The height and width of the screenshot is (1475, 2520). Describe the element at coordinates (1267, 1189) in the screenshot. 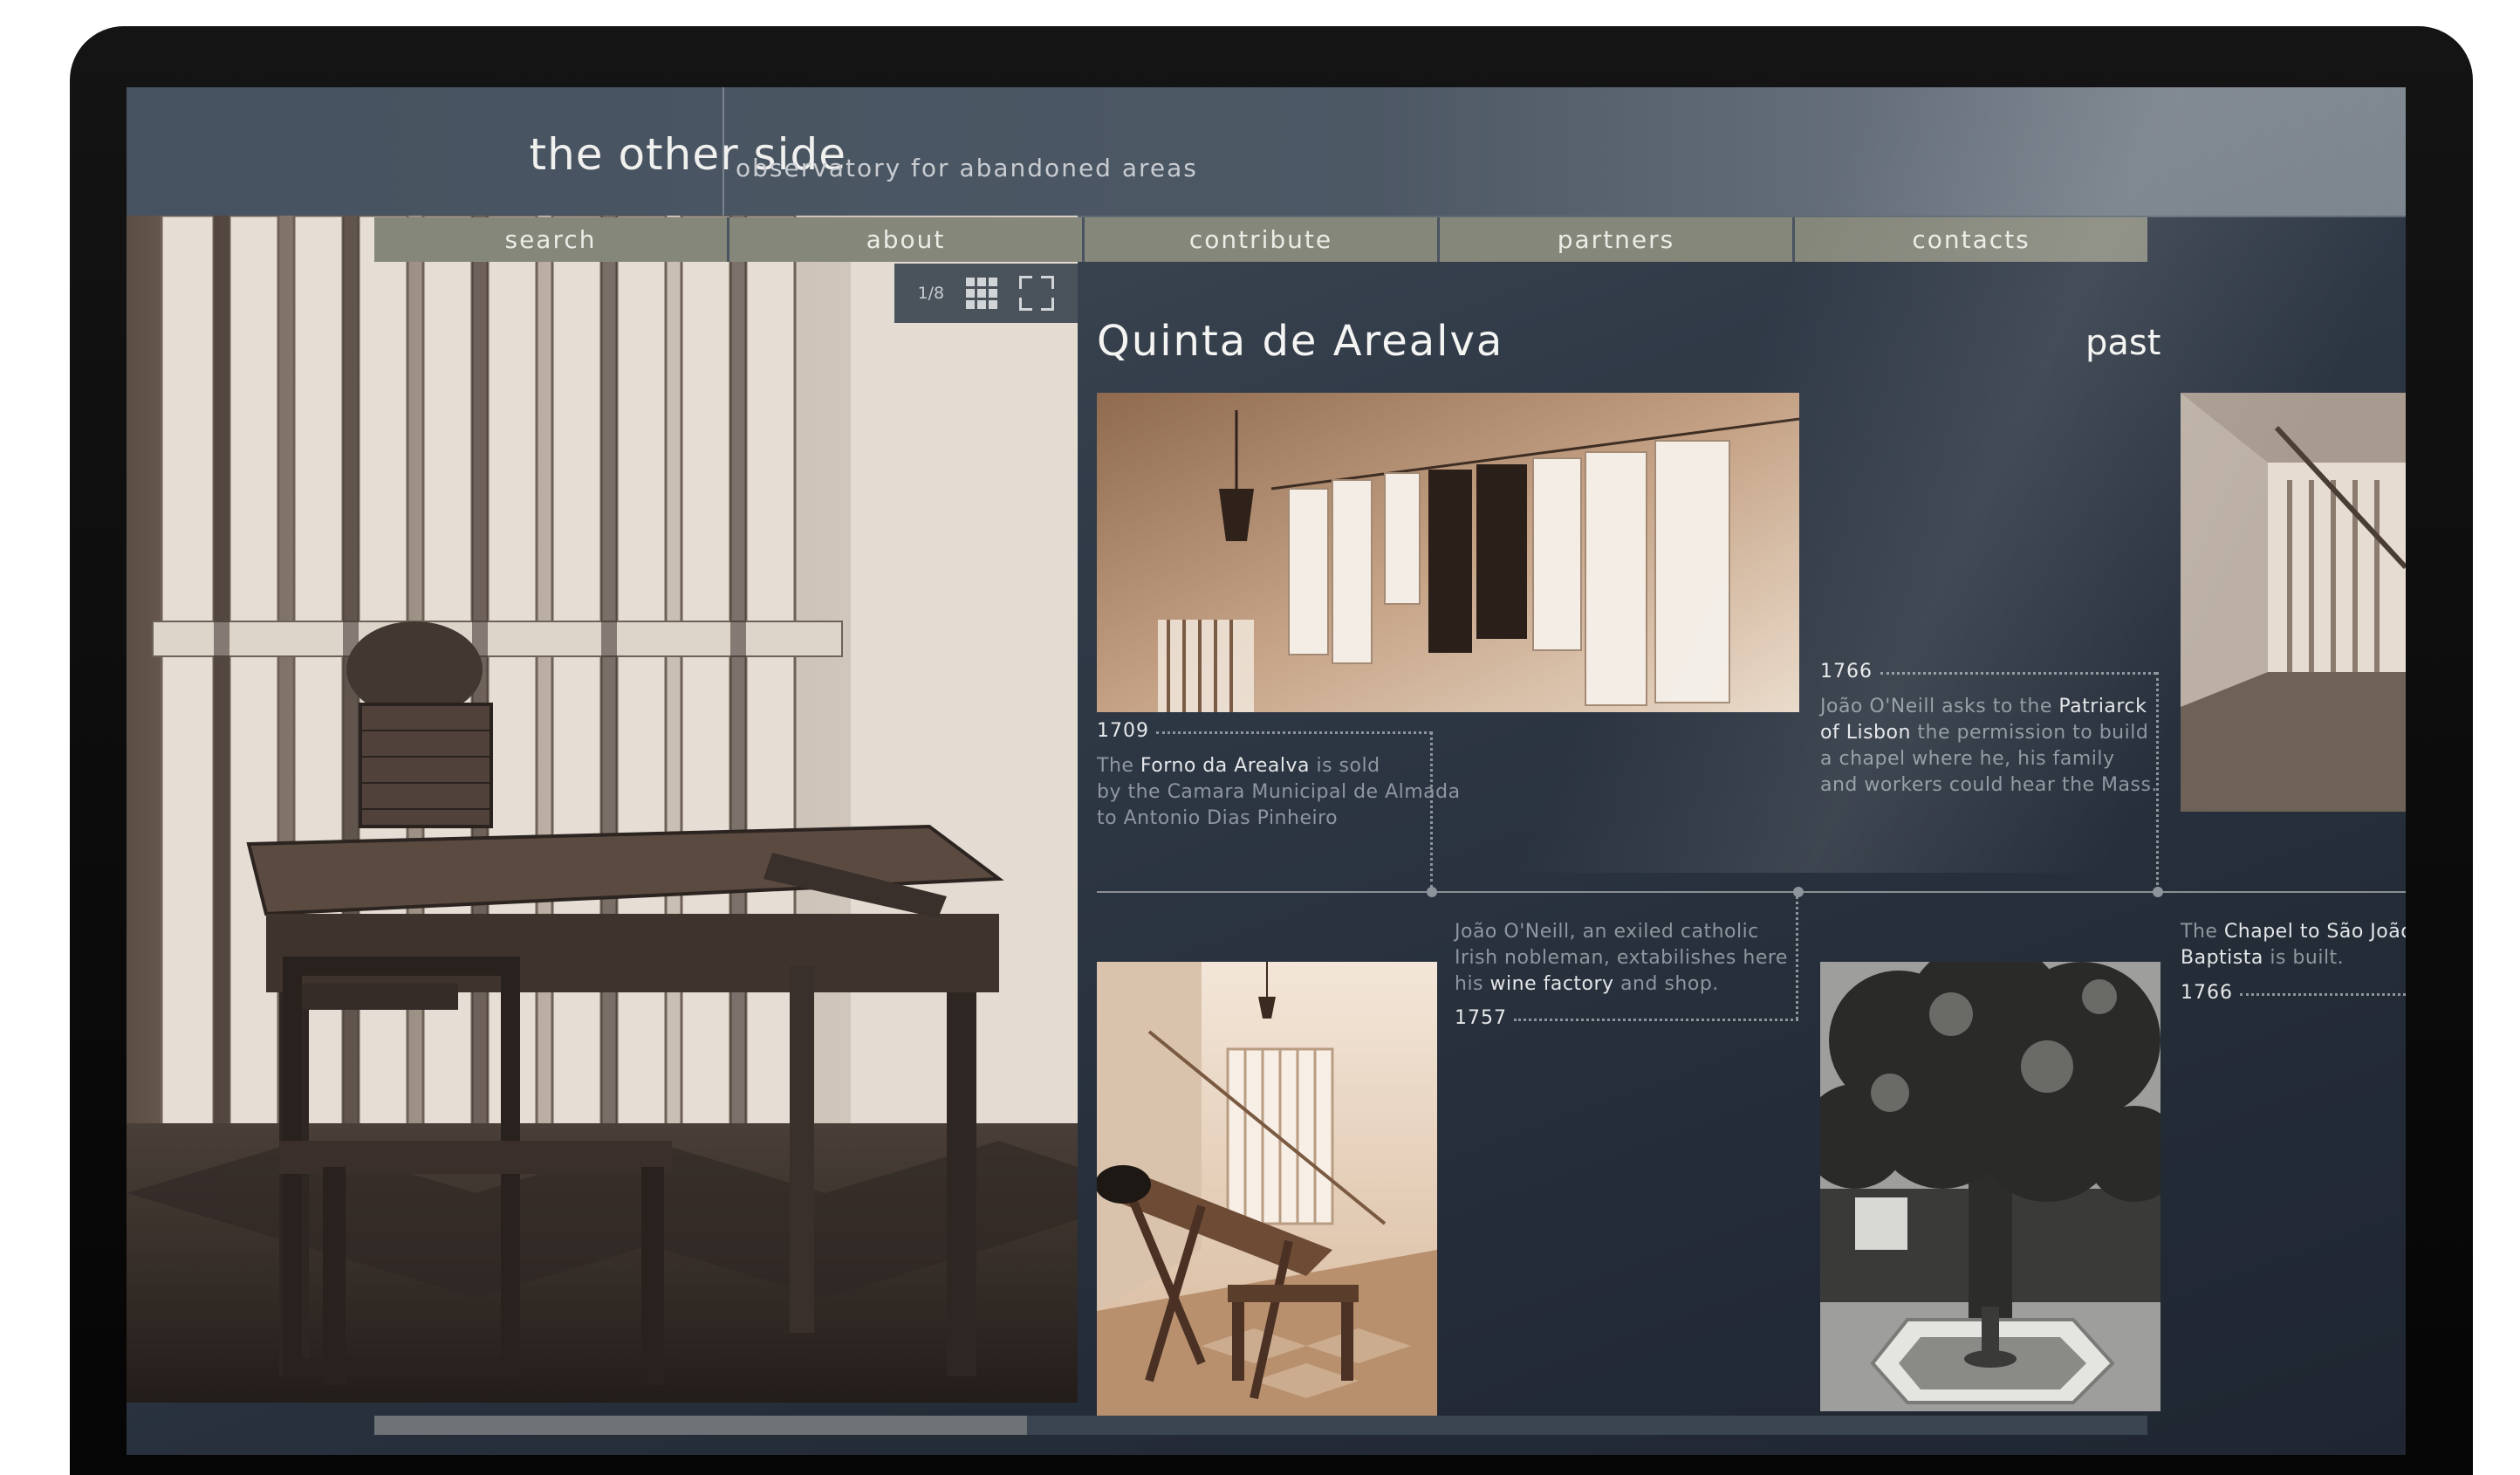

I see `timeline-photo-dining-room` at that location.